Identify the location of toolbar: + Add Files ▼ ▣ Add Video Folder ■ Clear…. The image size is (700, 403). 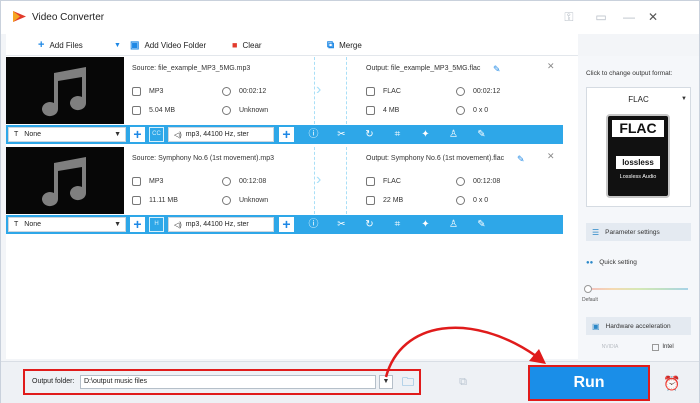
(292, 45).